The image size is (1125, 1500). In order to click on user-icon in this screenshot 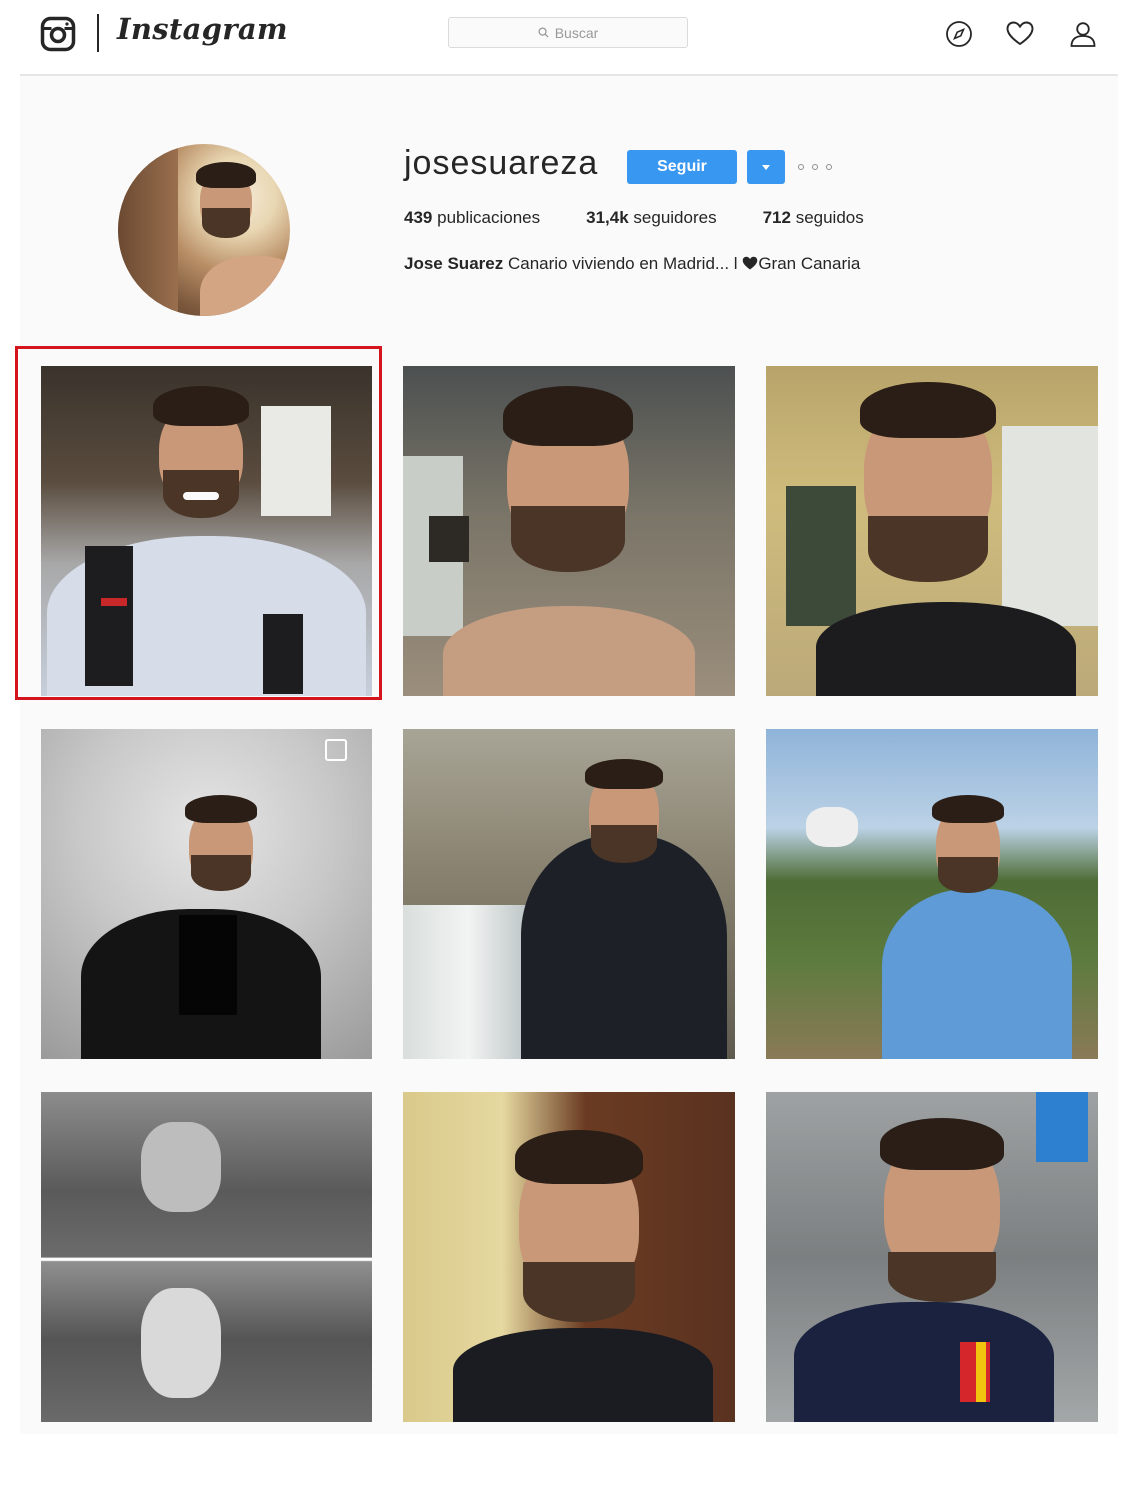, I will do `click(1083, 34)`.